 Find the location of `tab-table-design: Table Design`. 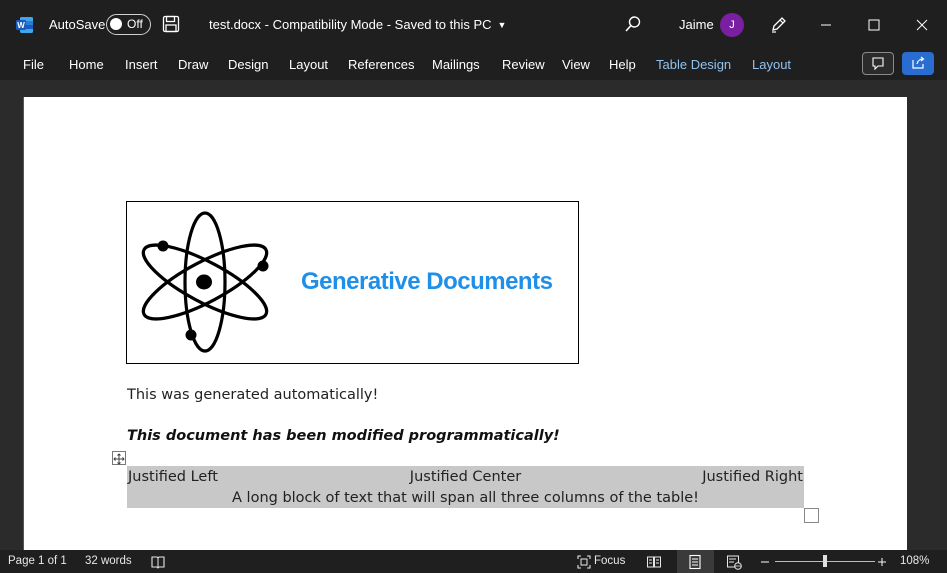

tab-table-design: Table Design is located at coordinates (693, 64).